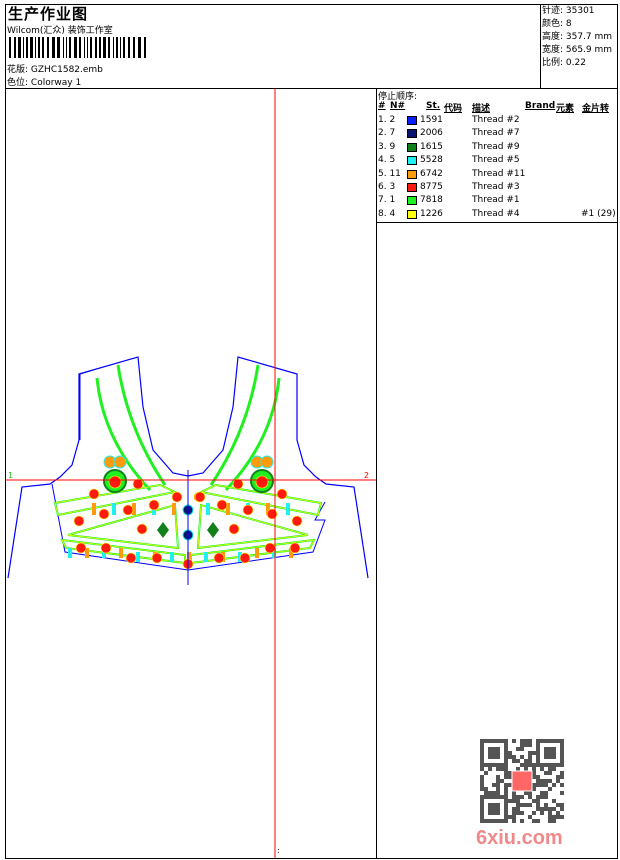 The image size is (620, 860). Describe the element at coordinates (120, 462) in the screenshot. I see `flower-petal` at that location.